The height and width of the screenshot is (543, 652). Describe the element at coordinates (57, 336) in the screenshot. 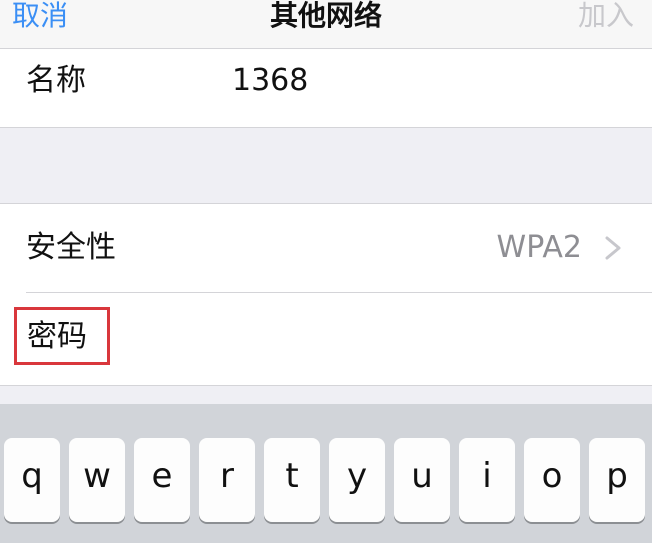

I see `password-label: 密码` at that location.